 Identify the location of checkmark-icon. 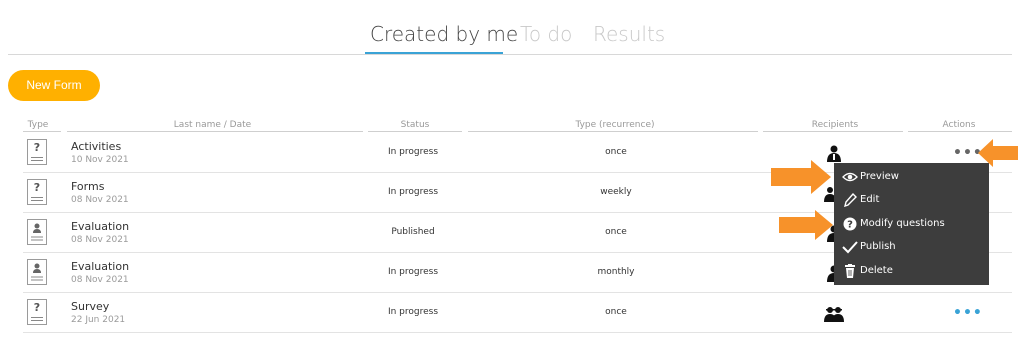
(850, 247).